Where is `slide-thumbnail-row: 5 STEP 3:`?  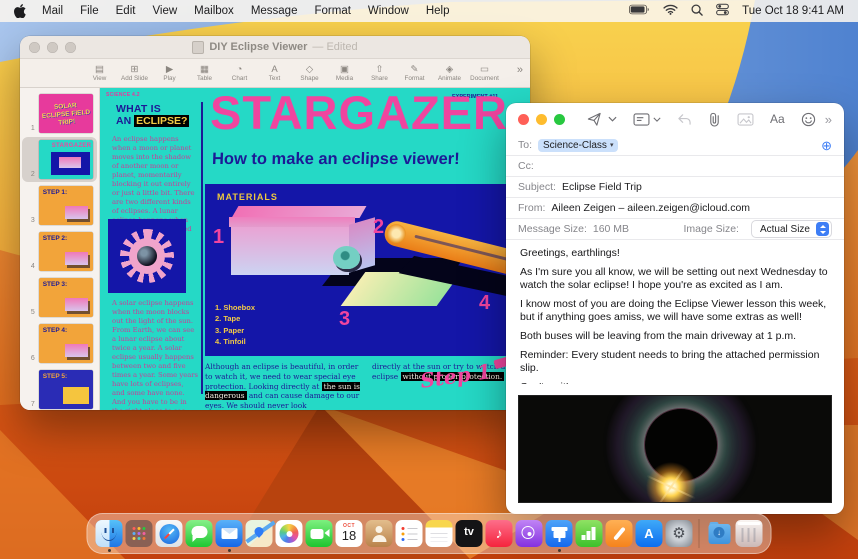 slide-thumbnail-row: 5 STEP 3: is located at coordinates (59, 297).